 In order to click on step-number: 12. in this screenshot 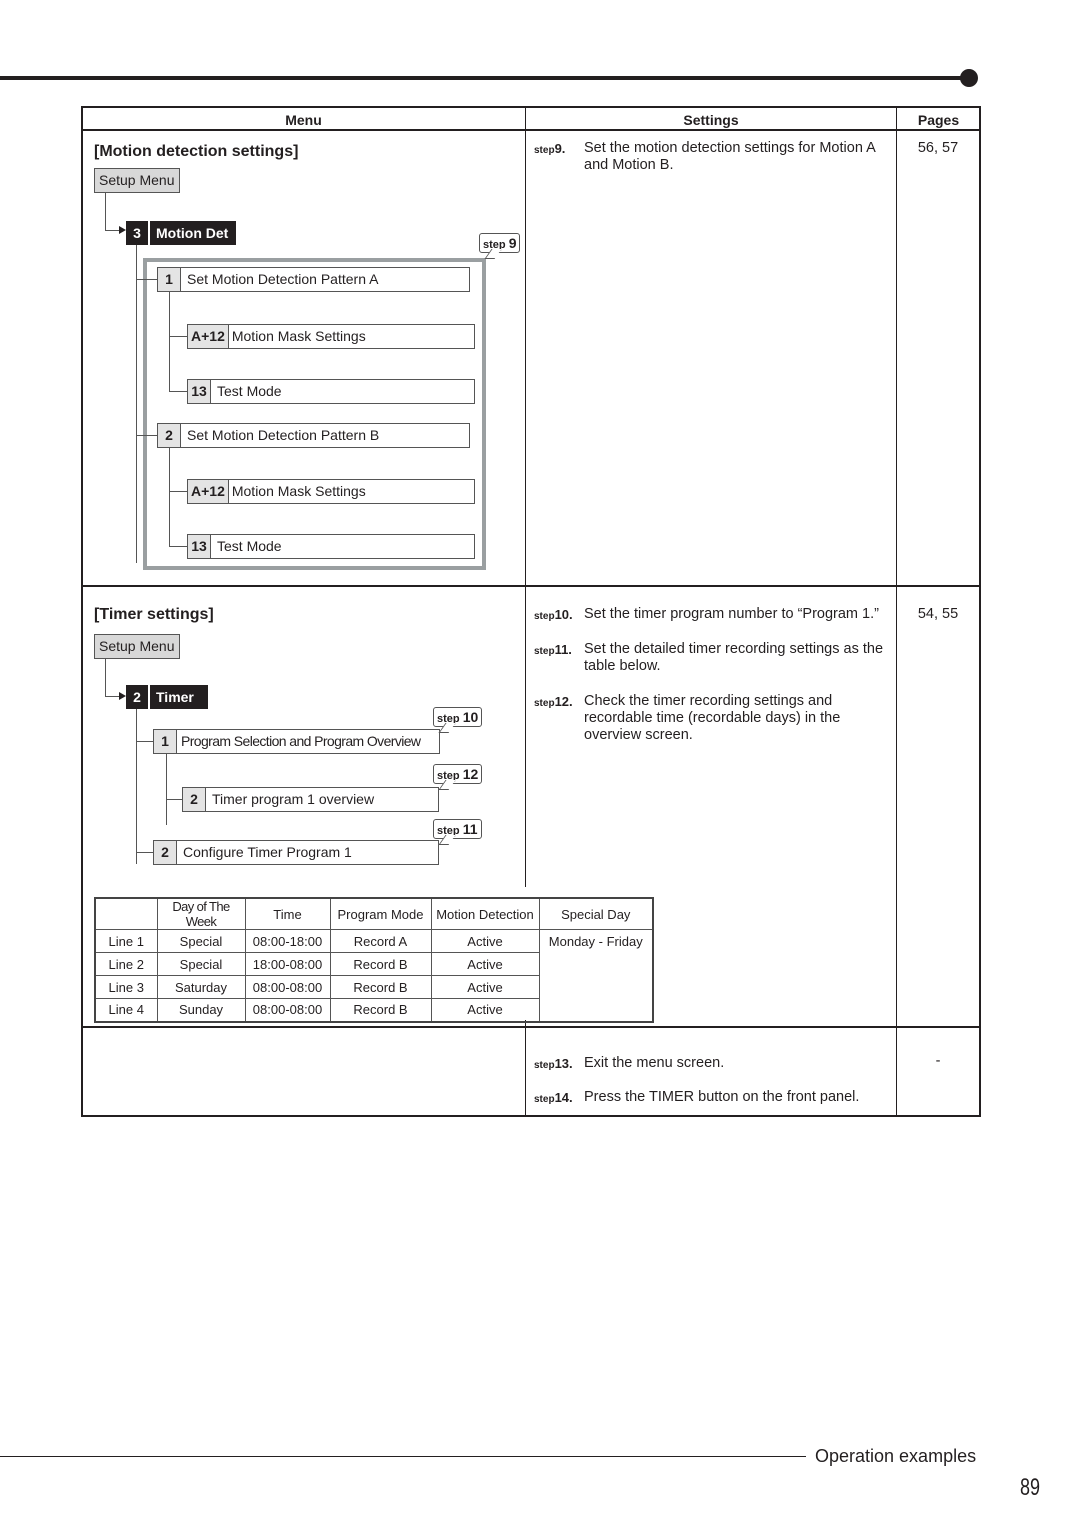, I will do `click(563, 701)`.